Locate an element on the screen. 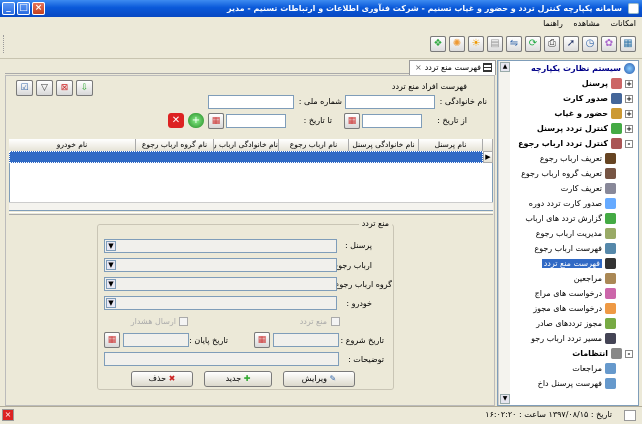 This screenshot has width=642, height=424. tree-item: تعریف کارت is located at coordinates (568, 188).